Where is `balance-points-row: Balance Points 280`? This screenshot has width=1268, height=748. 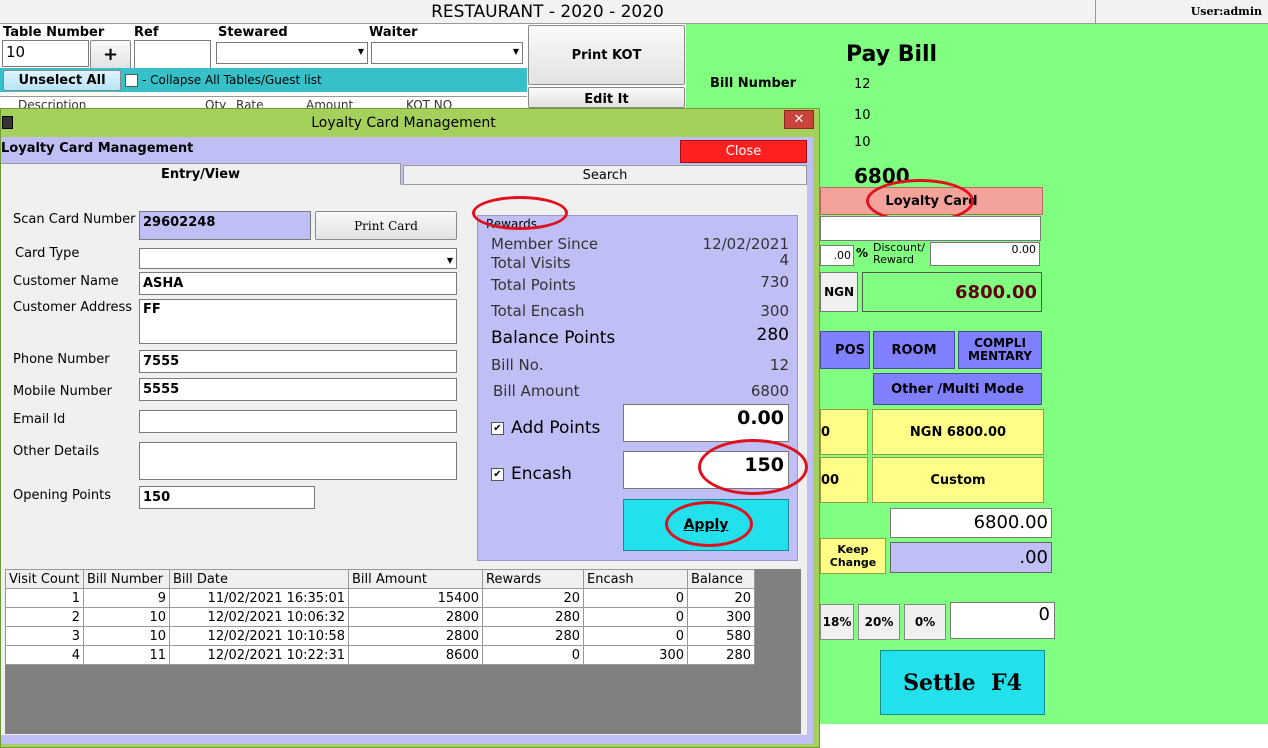
balance-points-row: Balance Points 280 is located at coordinates (640, 336).